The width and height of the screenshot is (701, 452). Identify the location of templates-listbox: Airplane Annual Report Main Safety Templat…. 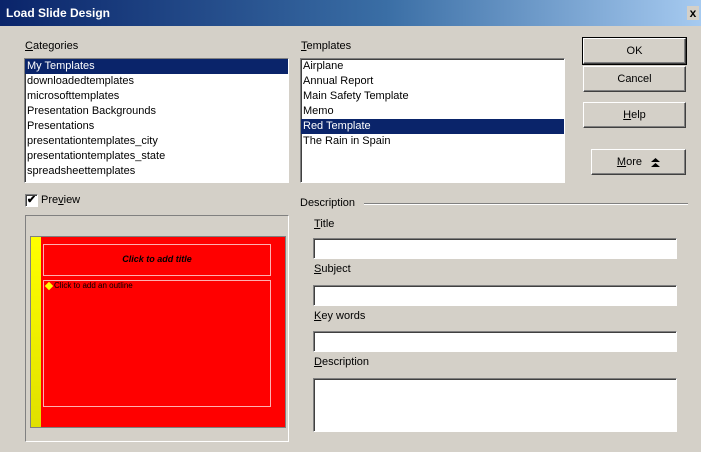
(432, 120).